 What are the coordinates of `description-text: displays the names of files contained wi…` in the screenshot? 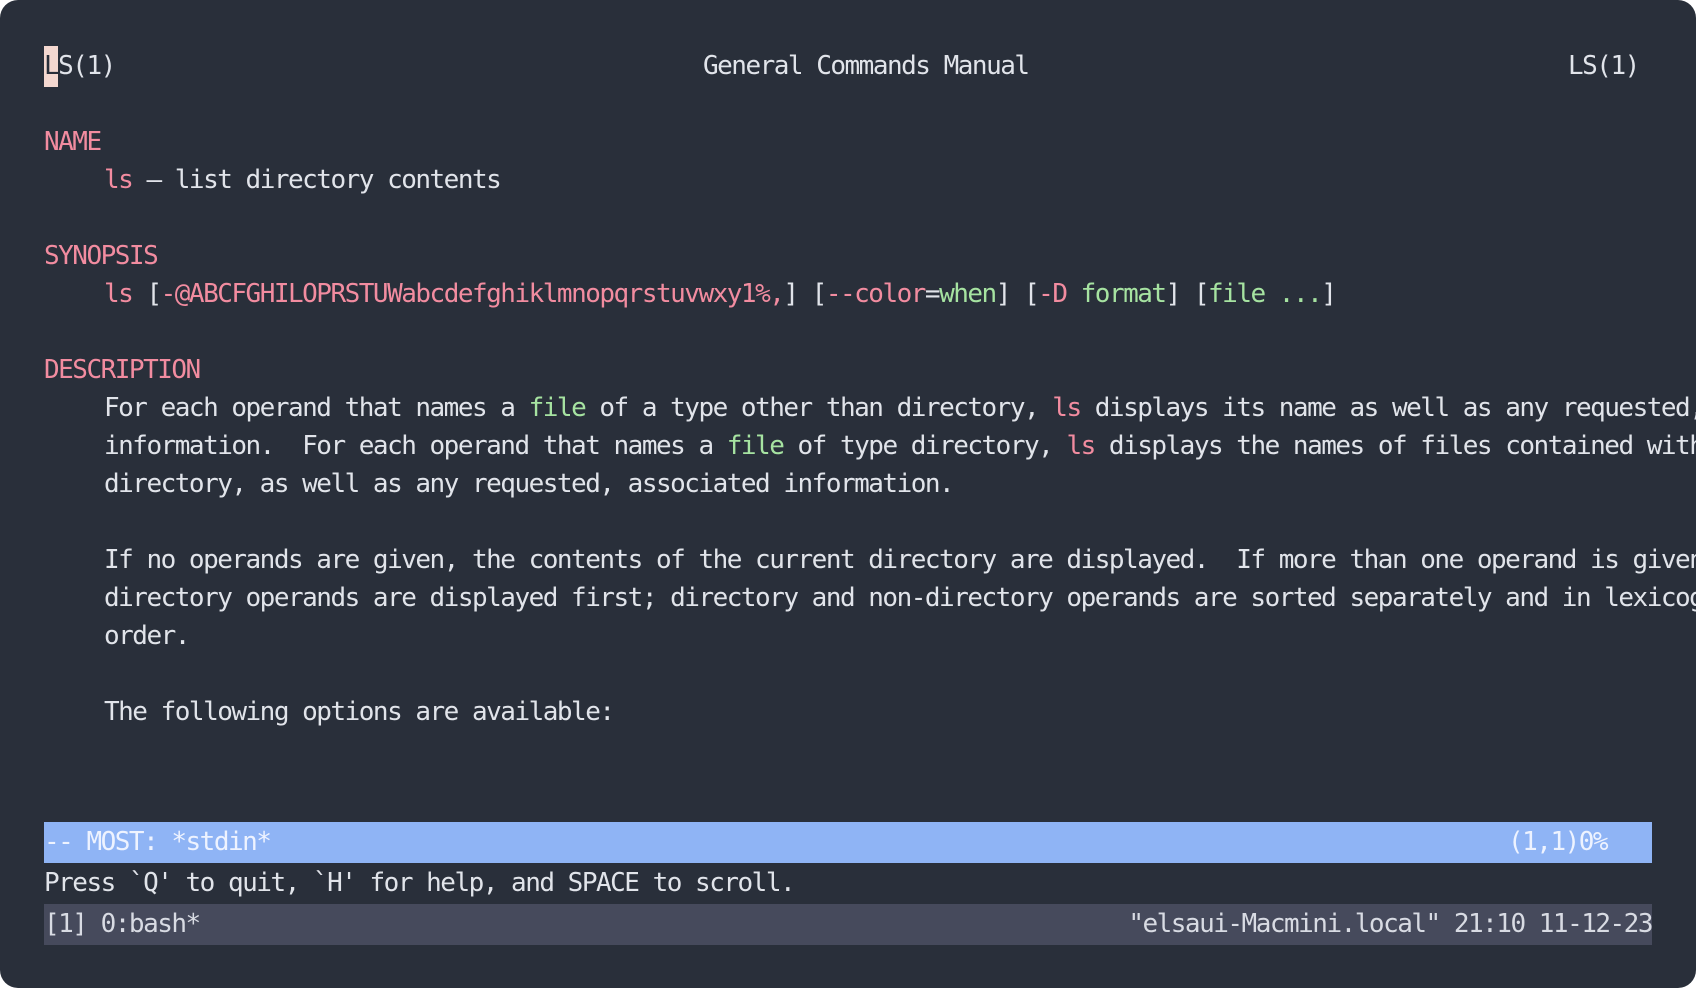 It's located at (1402, 446).